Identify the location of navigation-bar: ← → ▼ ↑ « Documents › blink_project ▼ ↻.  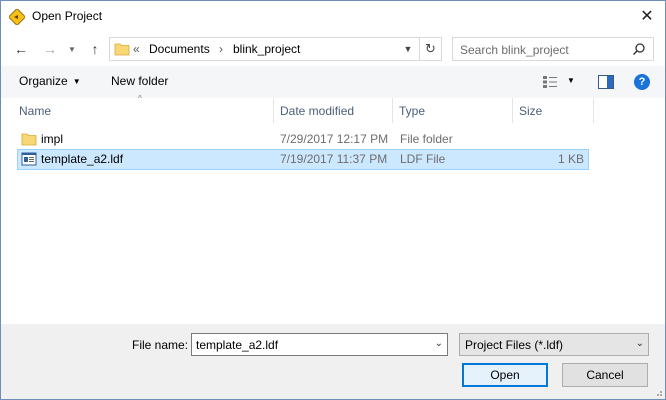
(333, 49).